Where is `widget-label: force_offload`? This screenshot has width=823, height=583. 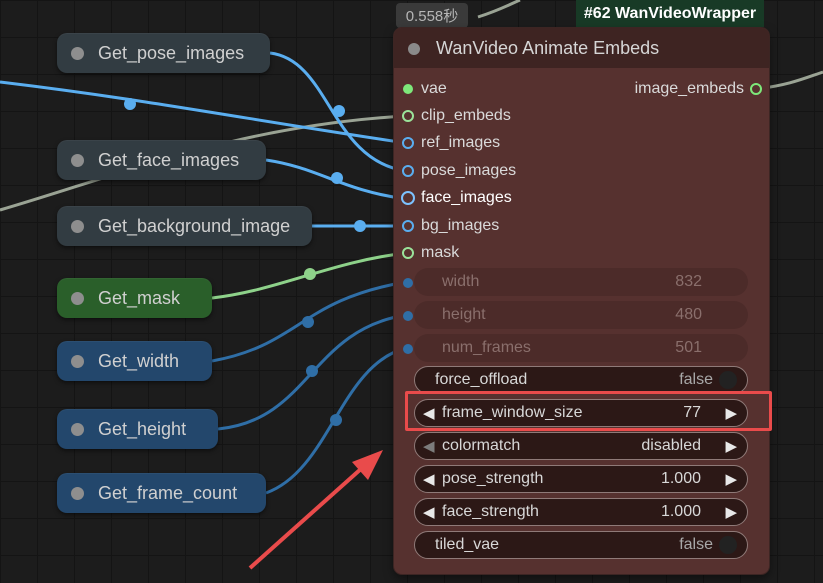 widget-label: force_offload is located at coordinates (481, 379).